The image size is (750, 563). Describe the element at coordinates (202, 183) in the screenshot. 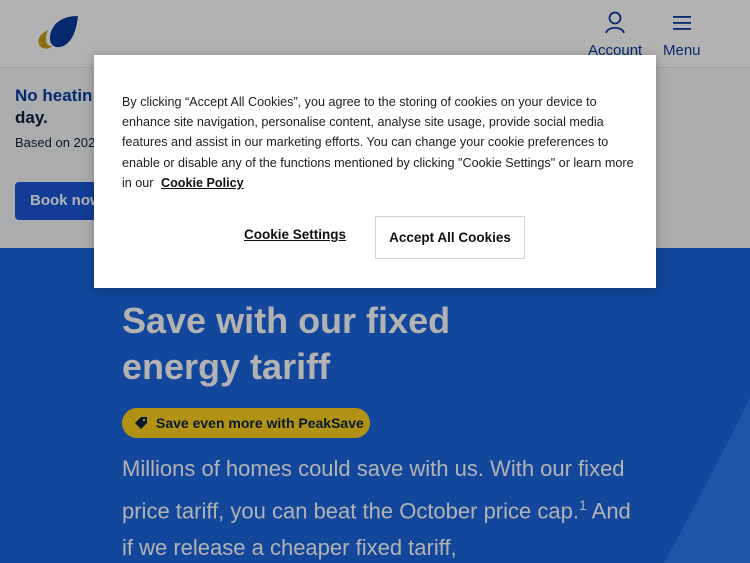

I see `cookie-policy-link: Cookie Policy` at that location.